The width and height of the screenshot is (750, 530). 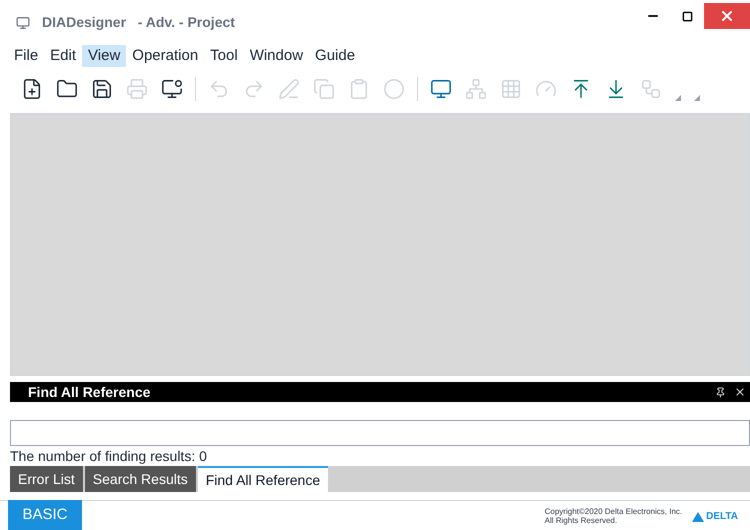 What do you see at coordinates (651, 89) in the screenshot?
I see `network-icon` at bounding box center [651, 89].